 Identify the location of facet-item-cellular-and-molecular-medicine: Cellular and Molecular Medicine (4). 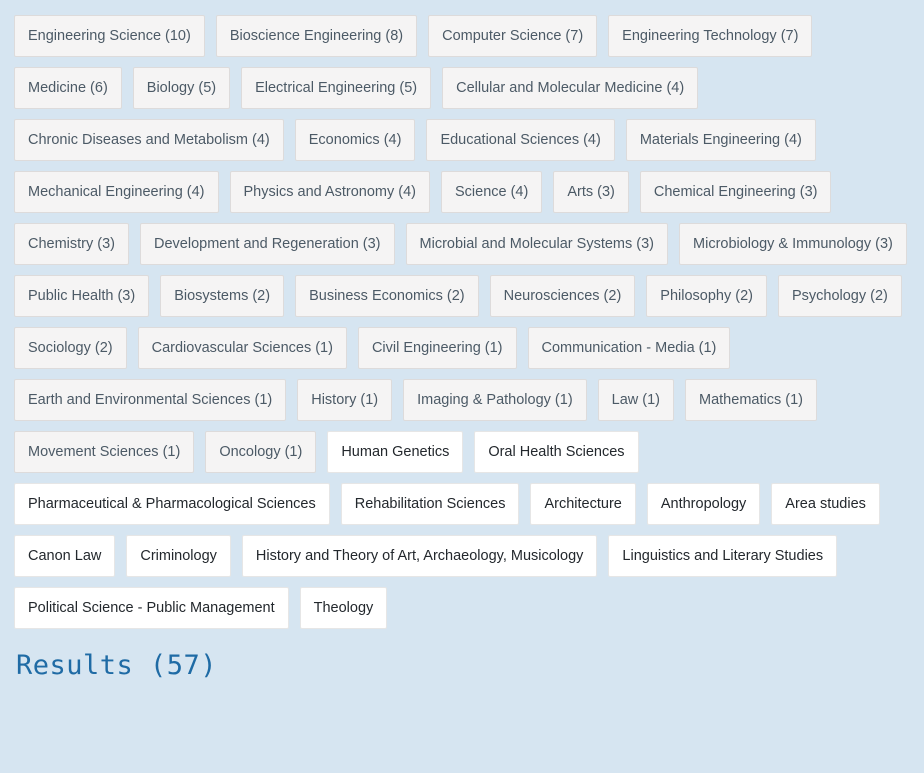
(570, 88).